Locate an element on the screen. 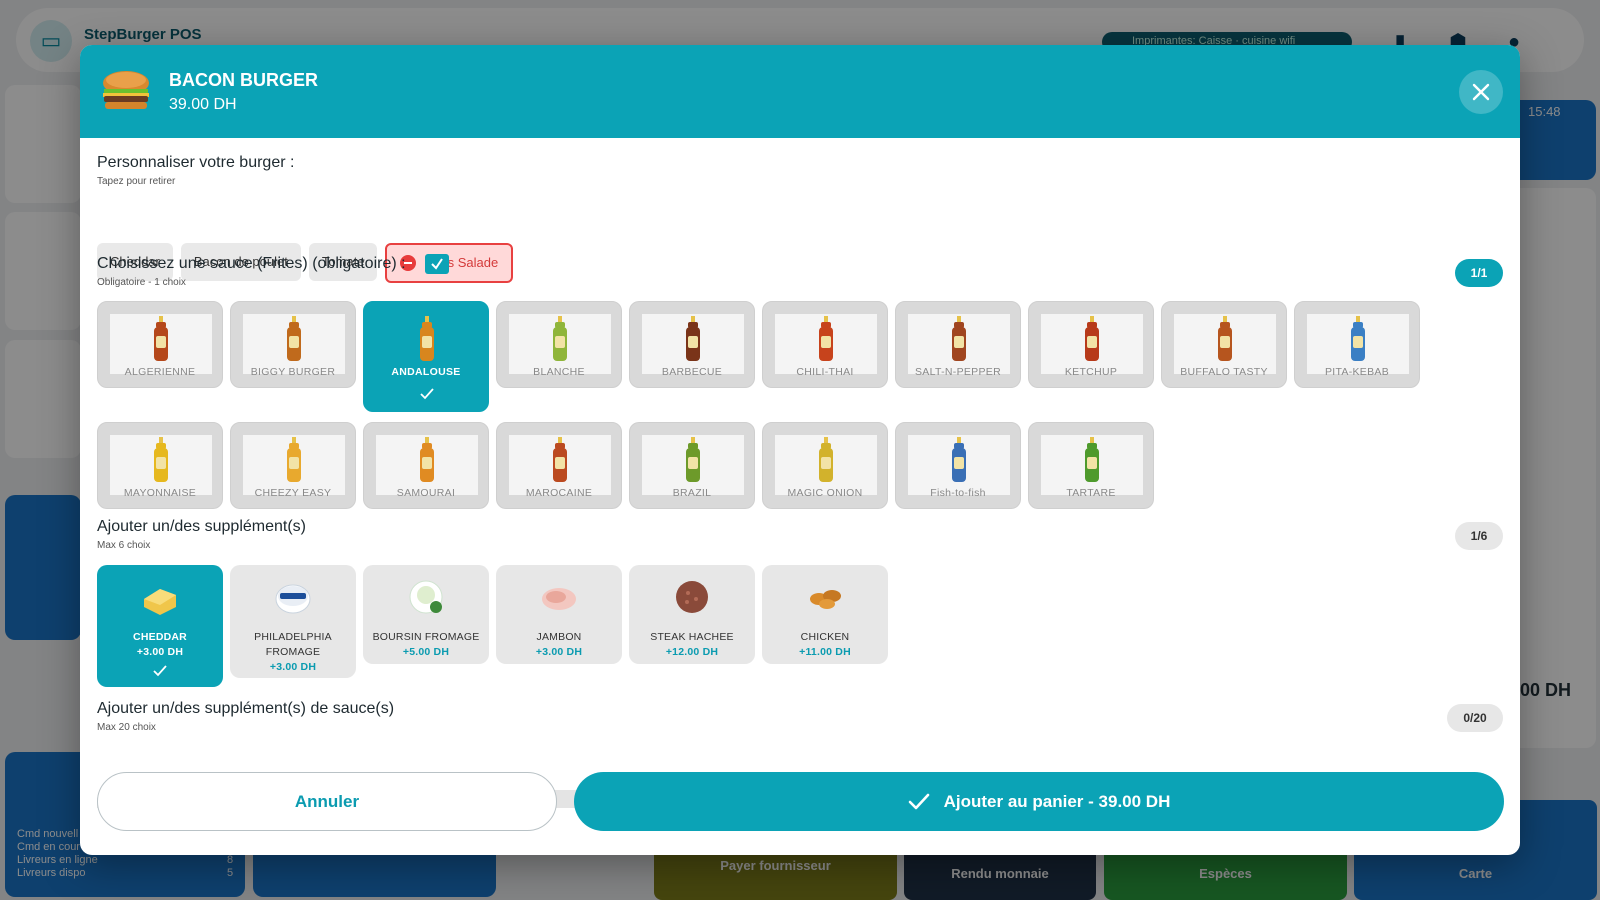 The height and width of the screenshot is (900, 1600). sauce-option-label: TARTARE is located at coordinates (1091, 493).